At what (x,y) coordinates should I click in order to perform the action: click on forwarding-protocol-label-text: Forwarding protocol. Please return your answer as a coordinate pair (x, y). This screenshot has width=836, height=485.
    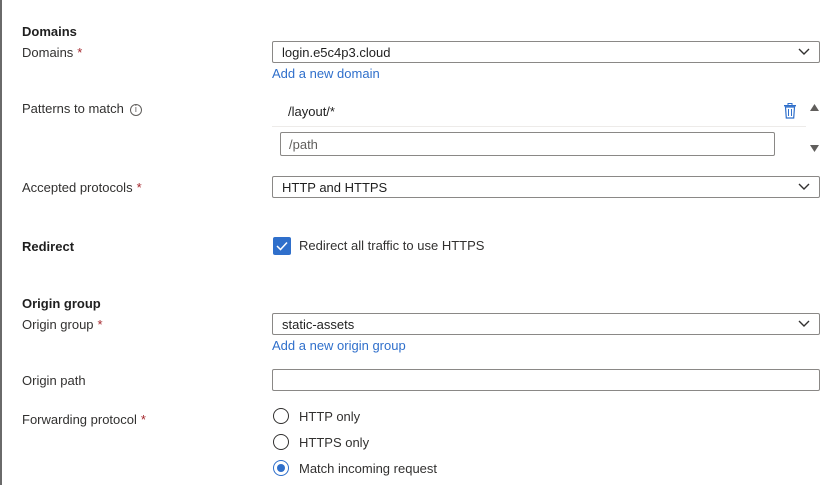
    Looking at the image, I should click on (79, 419).